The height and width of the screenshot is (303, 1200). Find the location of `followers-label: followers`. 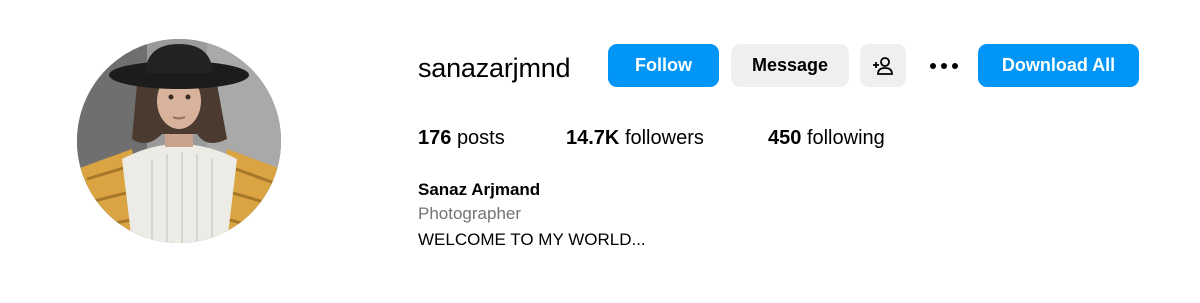

followers-label: followers is located at coordinates (664, 138).